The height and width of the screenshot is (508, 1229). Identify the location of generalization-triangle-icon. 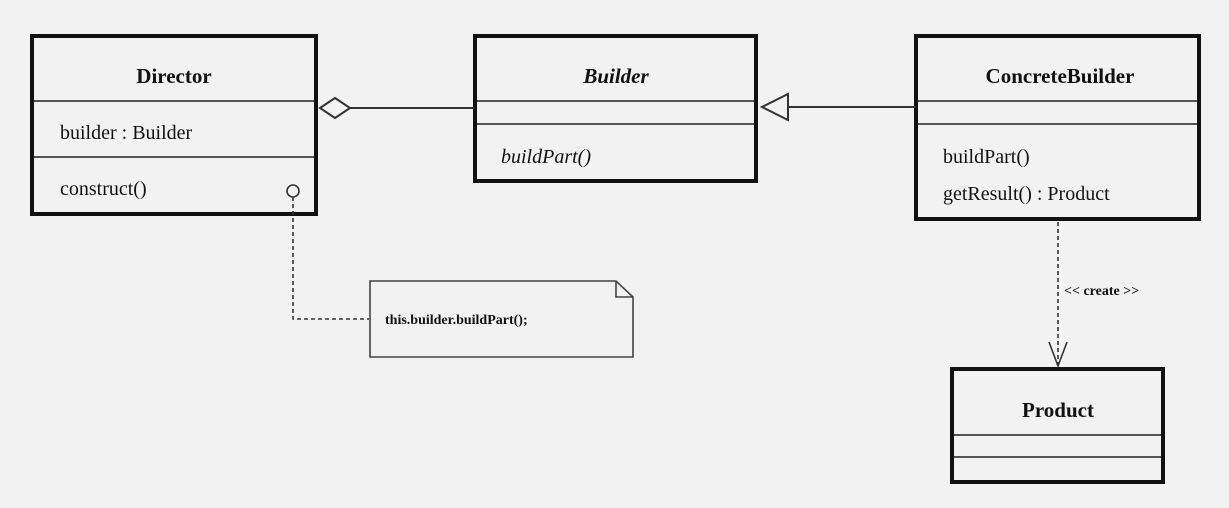
(774, 107).